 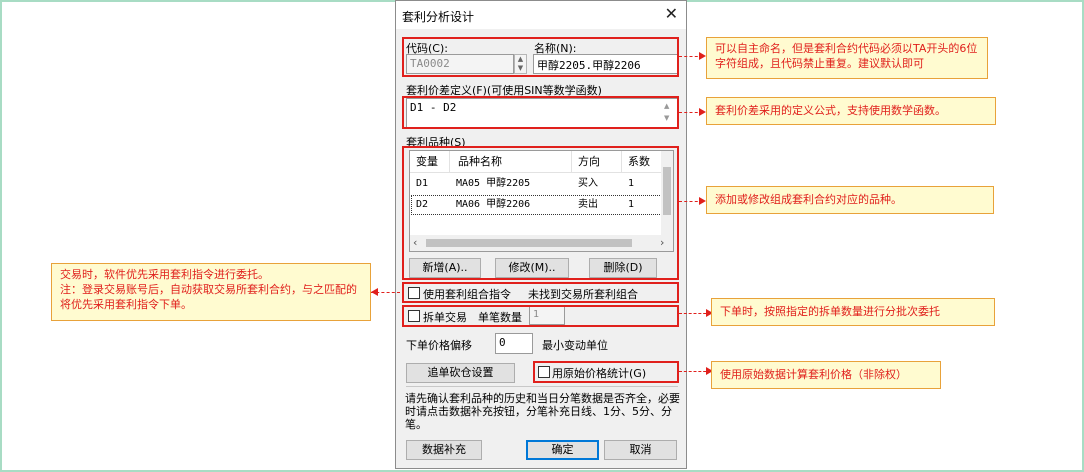 What do you see at coordinates (460, 373) in the screenshot?
I see `chase-settings-button: 追单砍仓设置` at bounding box center [460, 373].